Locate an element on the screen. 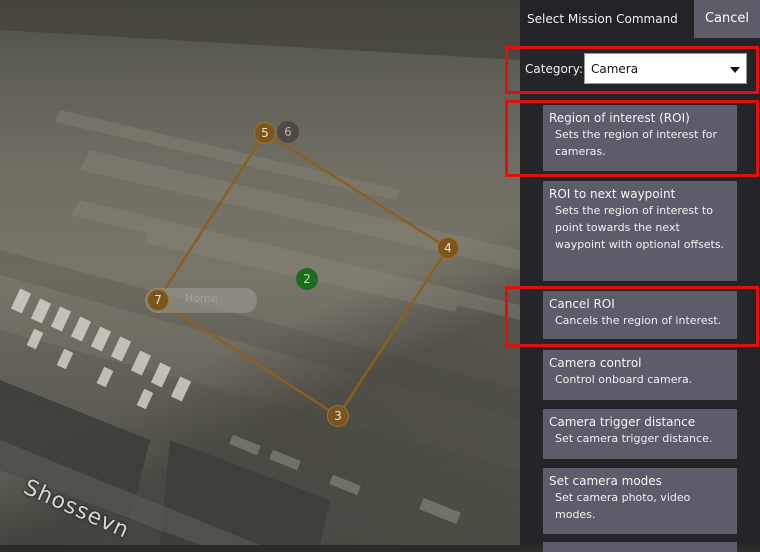 The image size is (760, 552). cancel-button: Cancel is located at coordinates (727, 19).